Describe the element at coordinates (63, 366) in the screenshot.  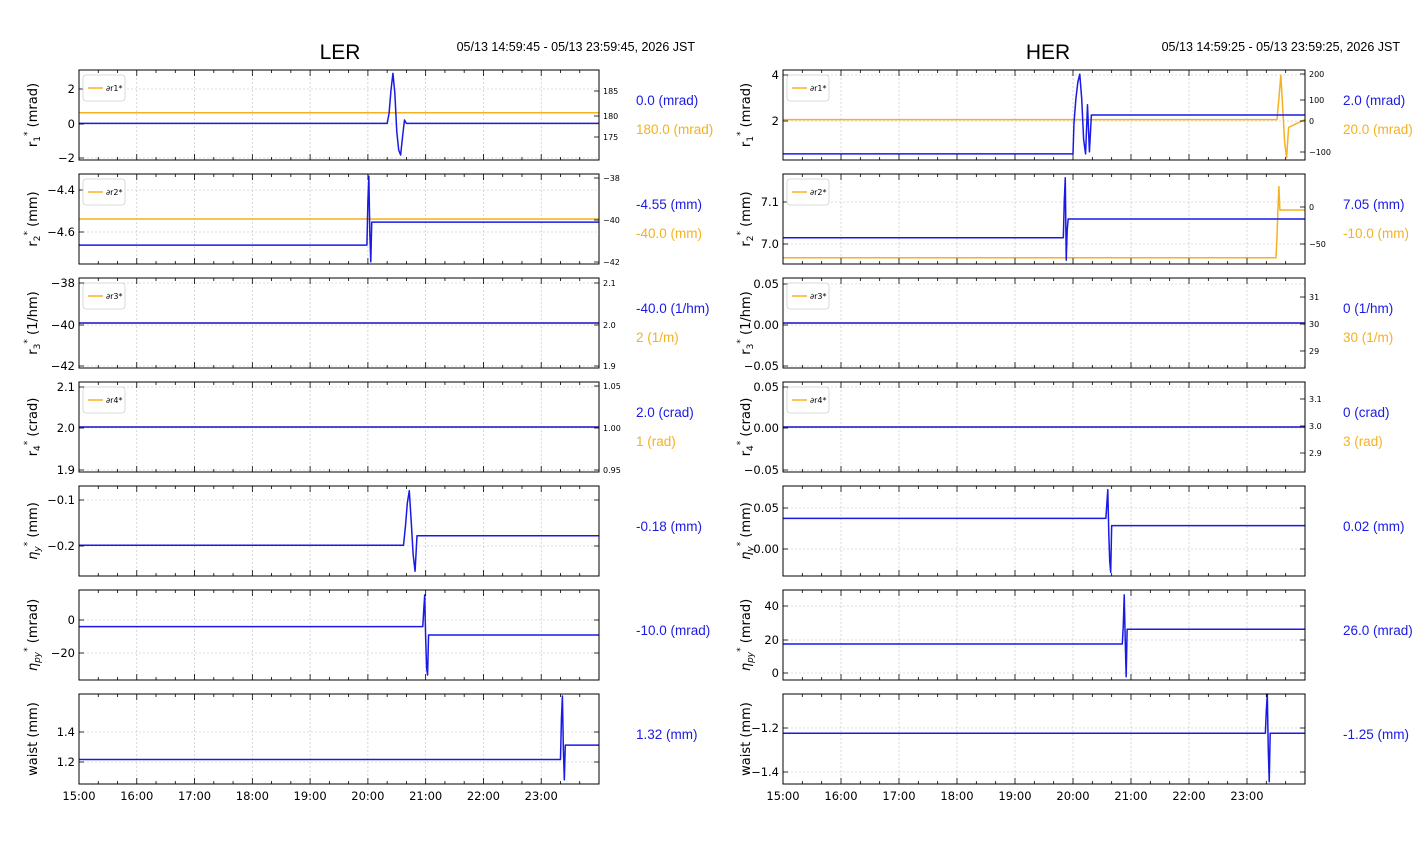
I see `y-tick-label: −42` at that location.